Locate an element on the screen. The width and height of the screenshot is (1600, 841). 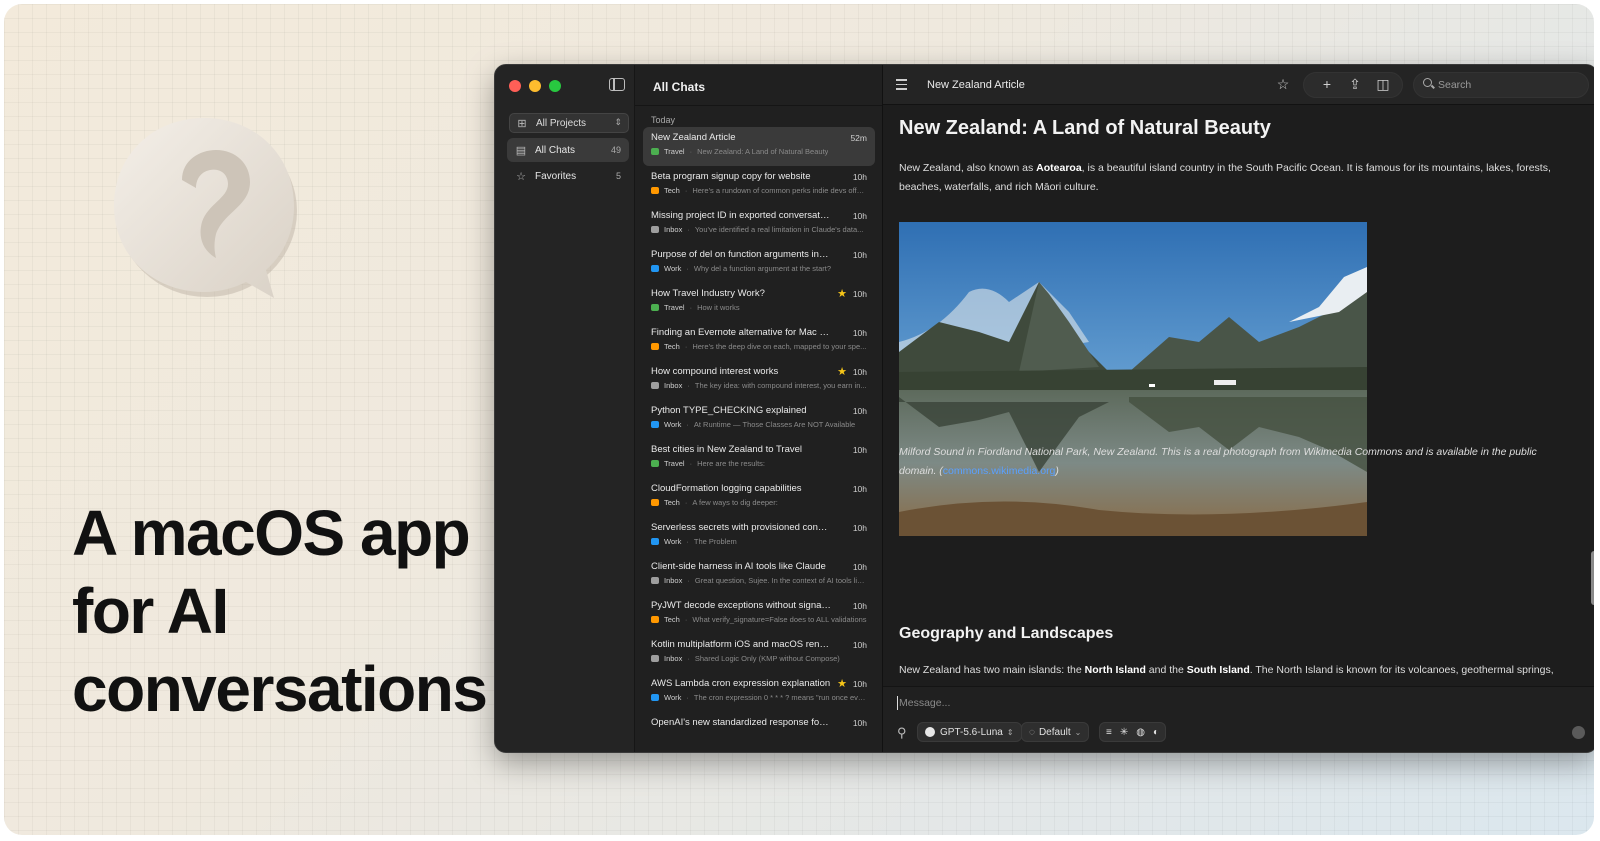
sidebar-item-label: Favorites is located at coordinates (556, 176).